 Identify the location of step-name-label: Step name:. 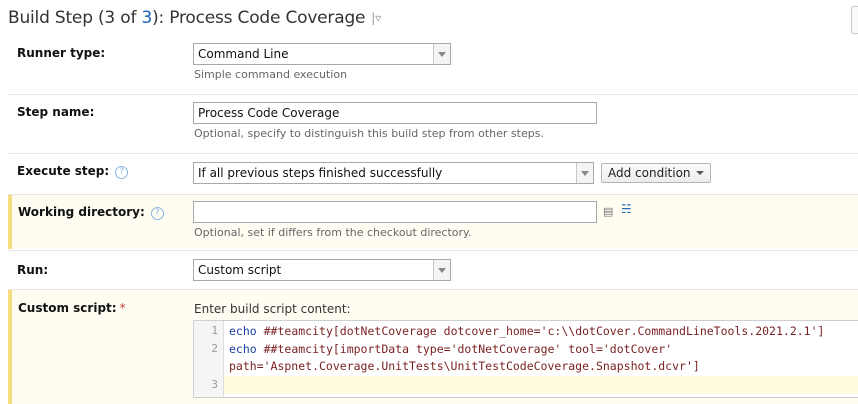
(56, 112).